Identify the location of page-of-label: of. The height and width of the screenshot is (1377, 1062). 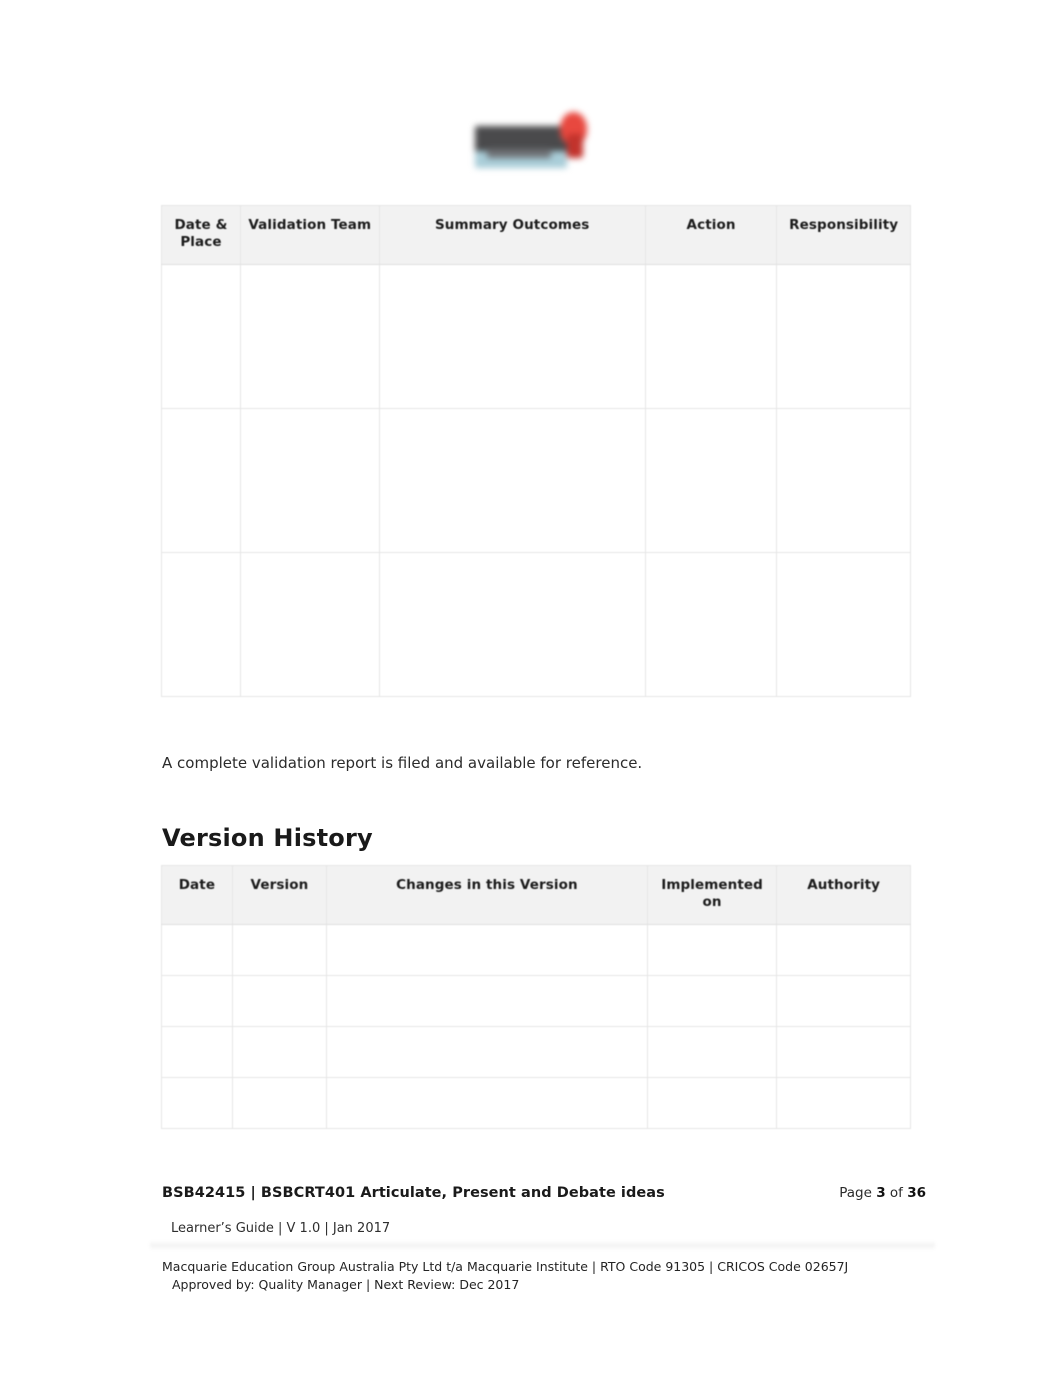
(896, 1193).